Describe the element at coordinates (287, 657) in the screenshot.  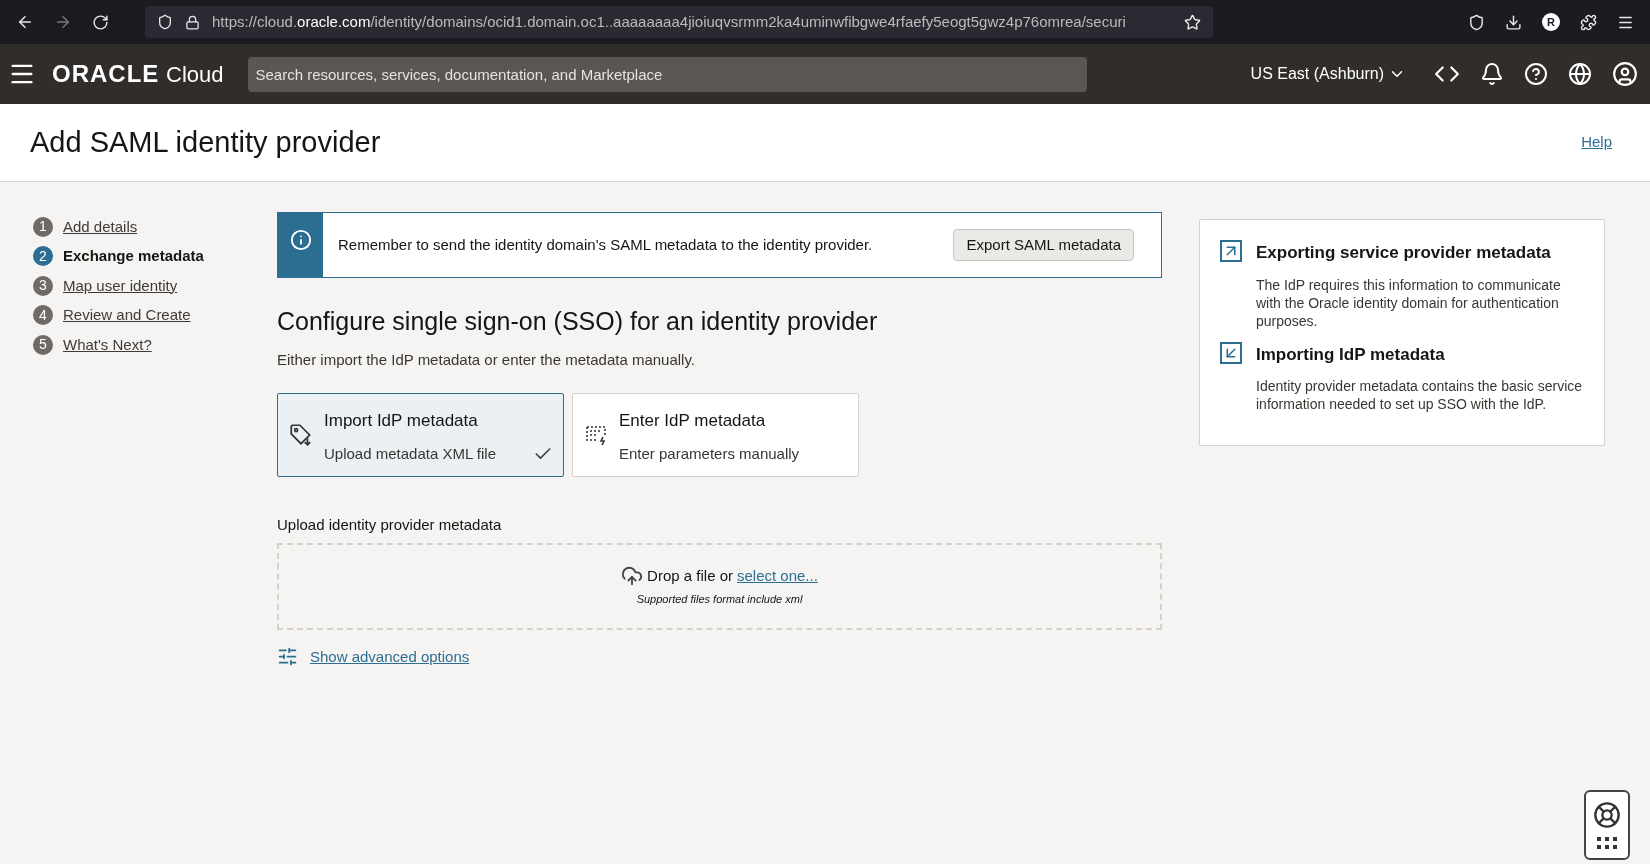
I see `sliders-icon` at that location.